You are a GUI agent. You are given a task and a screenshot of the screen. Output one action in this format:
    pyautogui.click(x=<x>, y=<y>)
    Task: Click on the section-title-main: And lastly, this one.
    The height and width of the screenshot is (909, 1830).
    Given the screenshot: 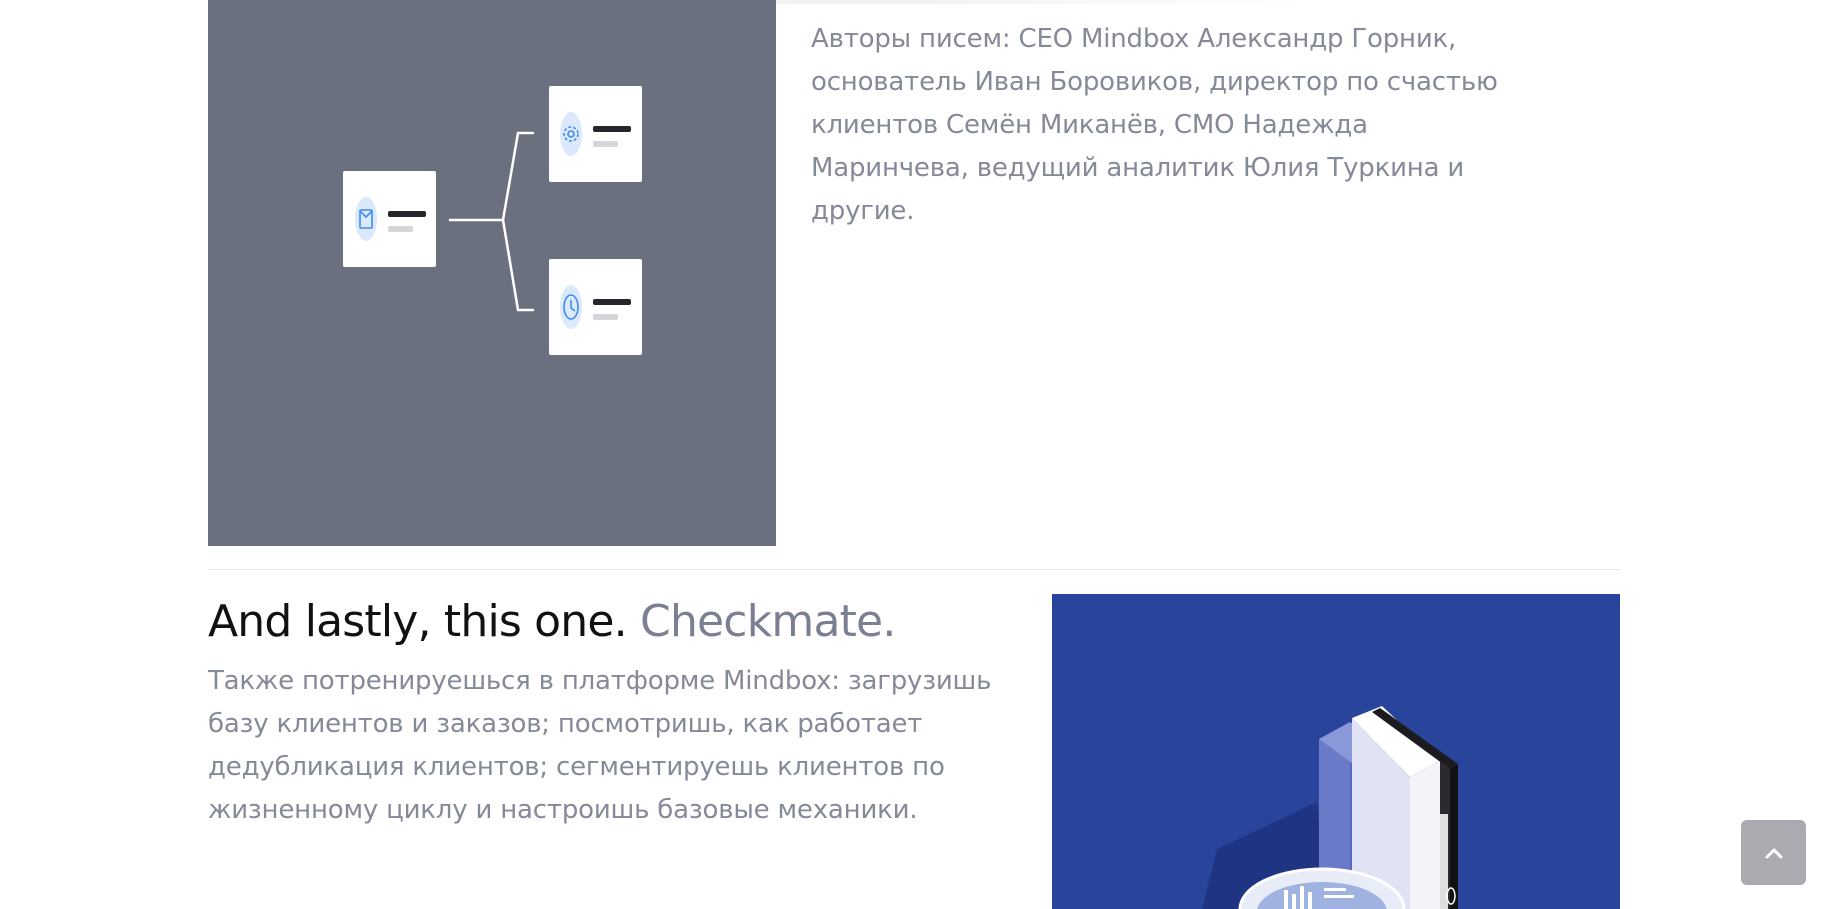 What is the action you would take?
    pyautogui.click(x=418, y=621)
    